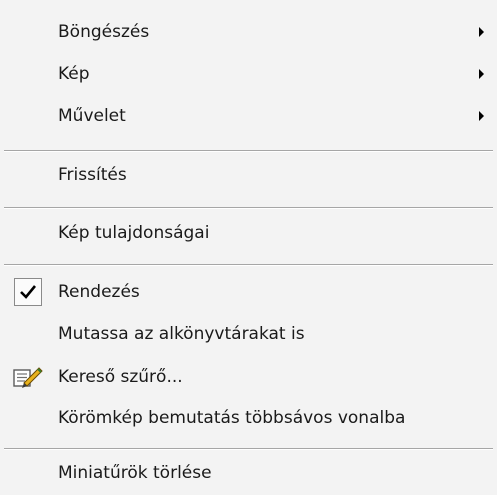 The height and width of the screenshot is (495, 497). What do you see at coordinates (92, 116) in the screenshot?
I see `menu-item-label: Művelet` at bounding box center [92, 116].